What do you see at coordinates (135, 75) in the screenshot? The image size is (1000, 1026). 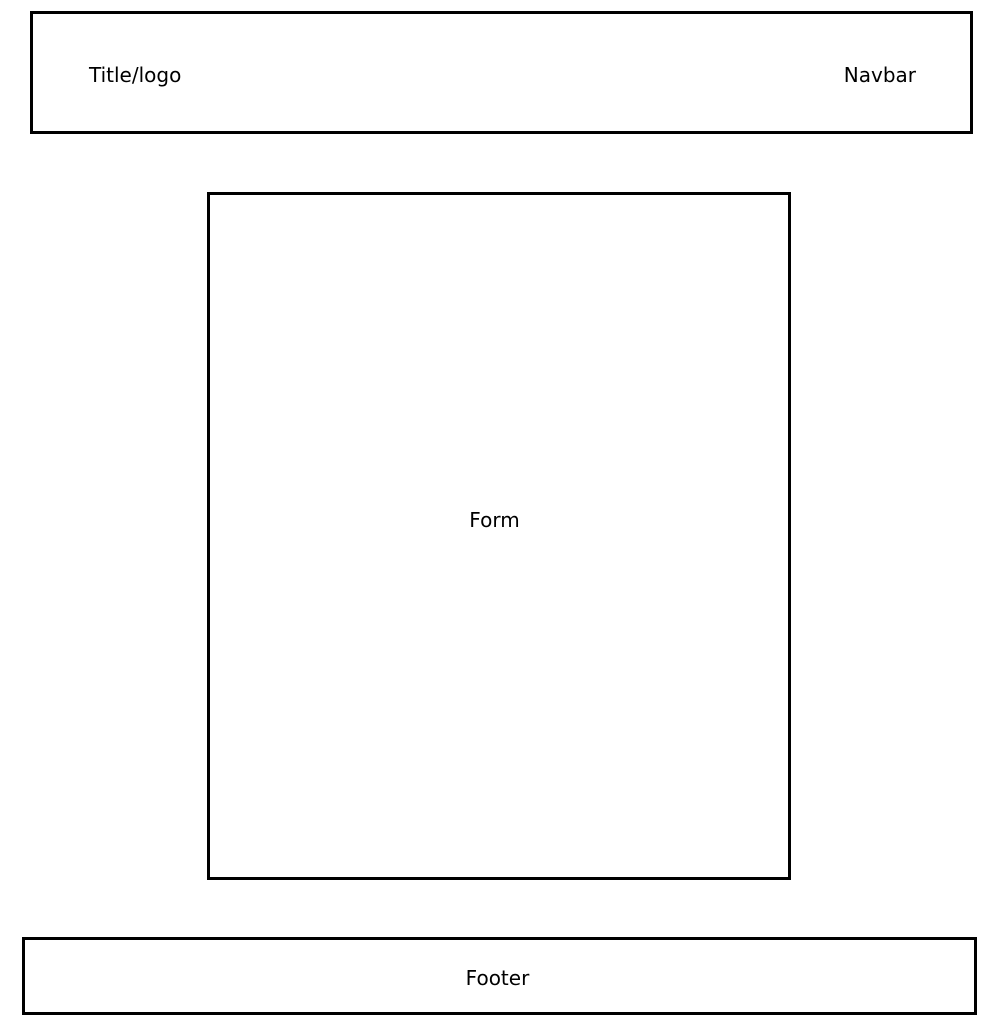 I see `title-logo-label: Title/logo` at bounding box center [135, 75].